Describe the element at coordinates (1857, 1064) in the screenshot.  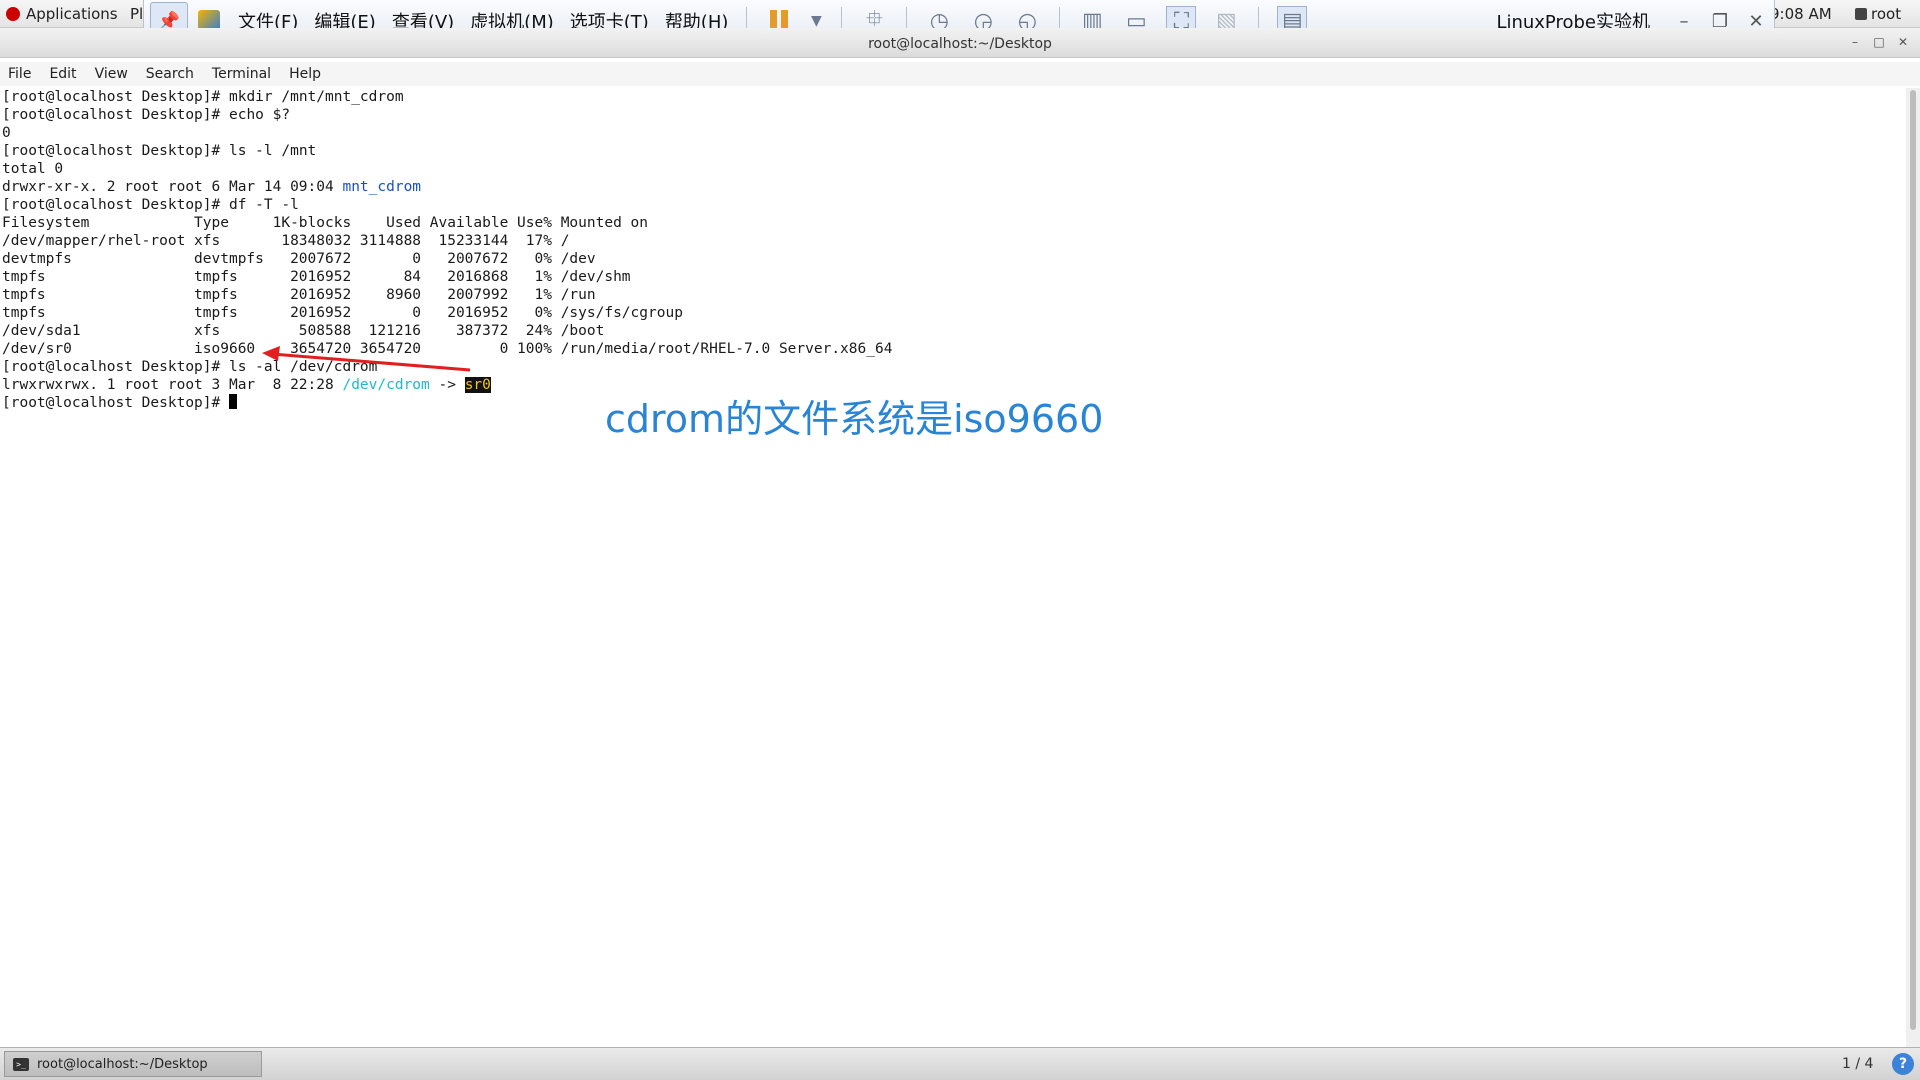
I see `workspace-indicator: 1 / 4` at that location.